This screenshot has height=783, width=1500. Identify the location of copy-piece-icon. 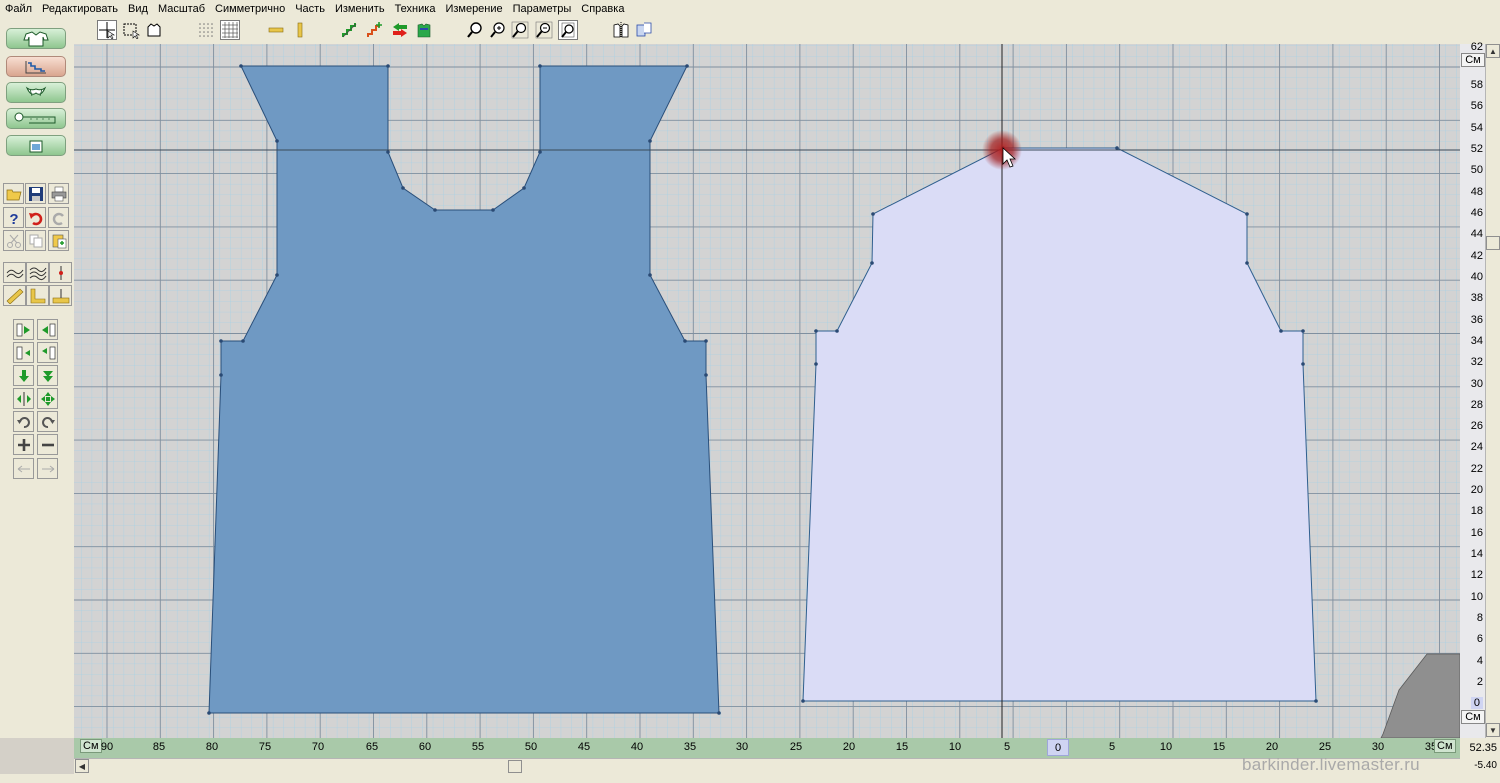
(644, 30).